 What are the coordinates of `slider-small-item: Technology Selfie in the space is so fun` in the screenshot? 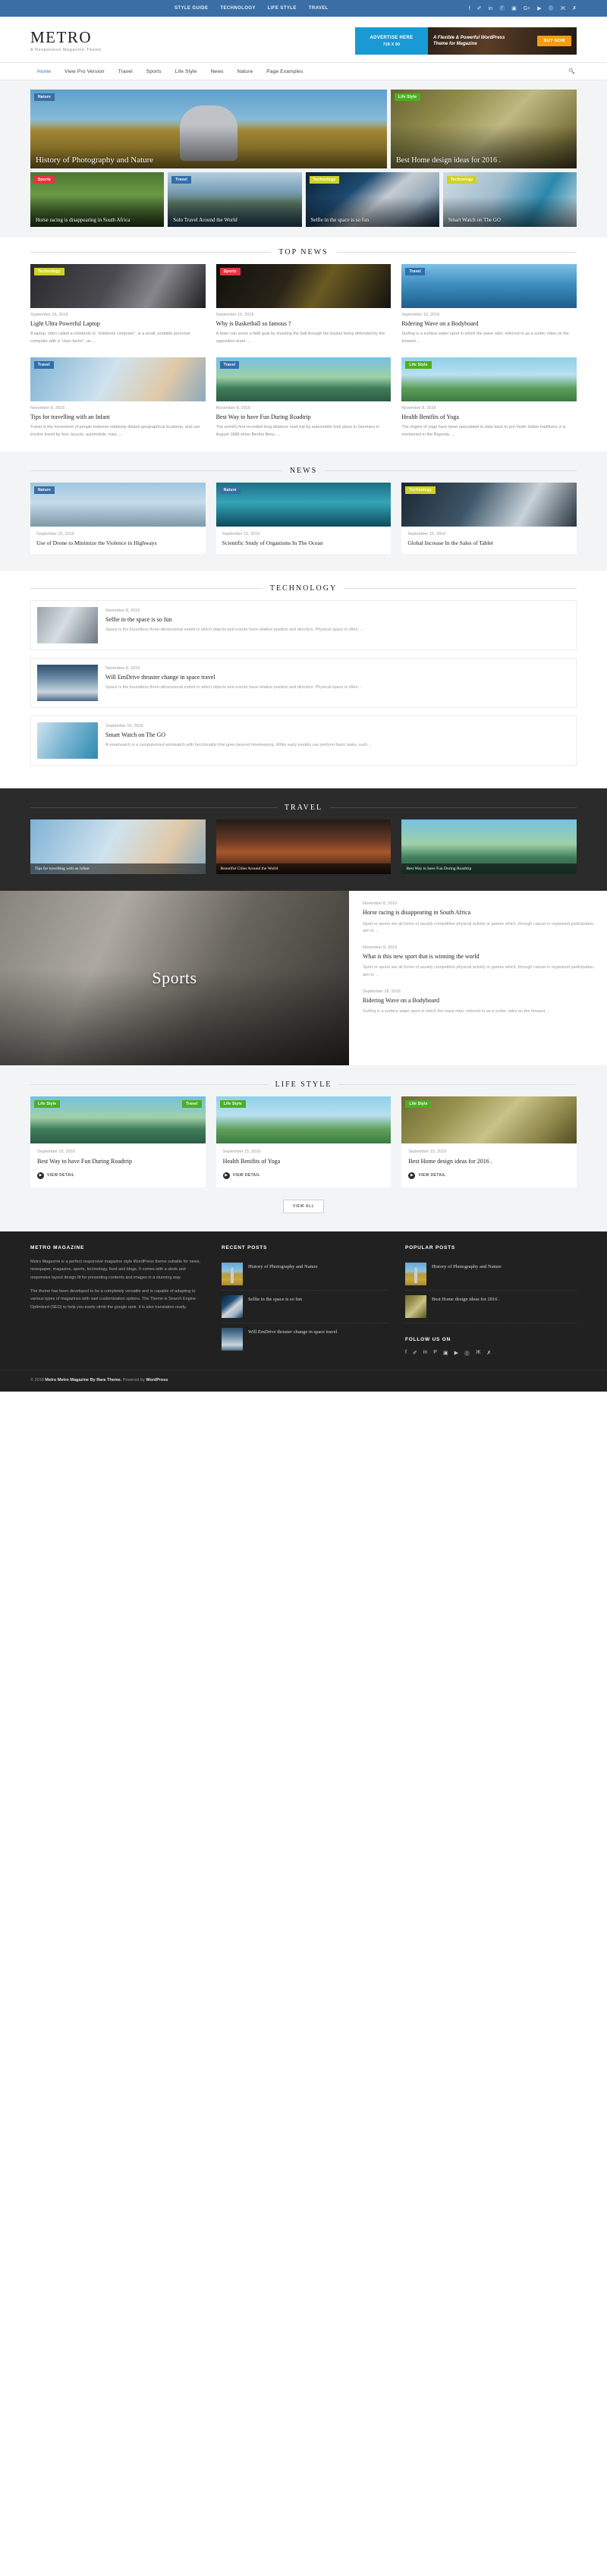 It's located at (372, 199).